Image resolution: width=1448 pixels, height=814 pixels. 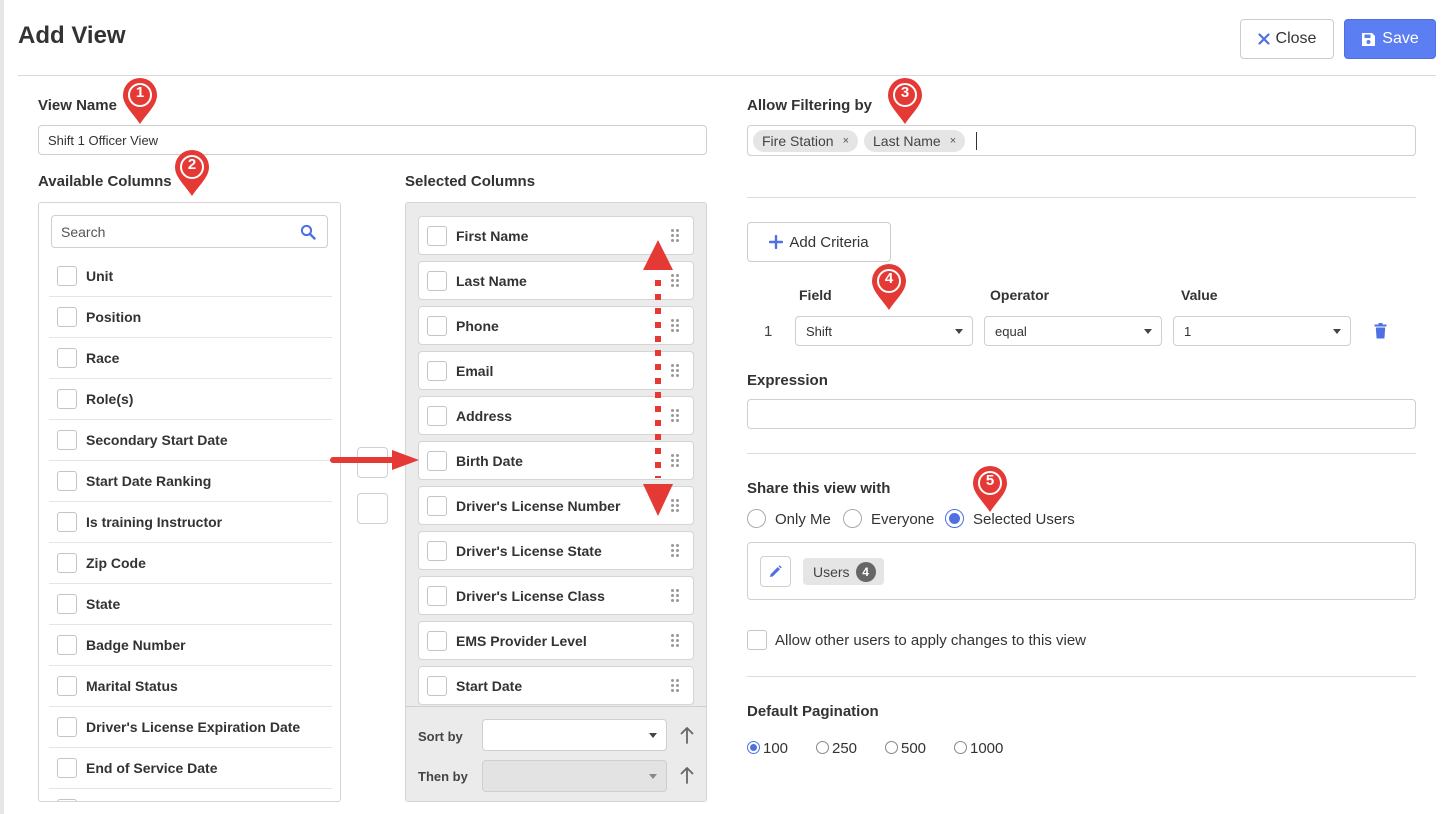 I want to click on allow-changes-checkbox, so click(x=757, y=640).